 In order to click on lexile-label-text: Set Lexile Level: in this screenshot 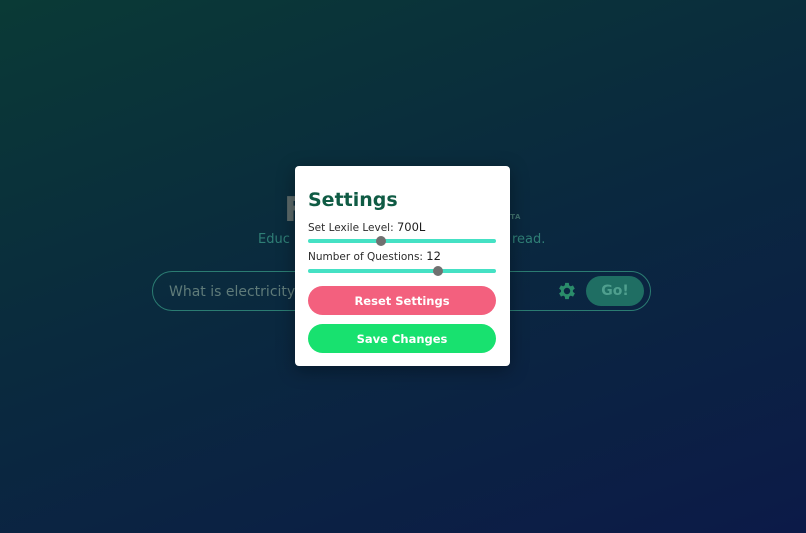, I will do `click(351, 228)`.